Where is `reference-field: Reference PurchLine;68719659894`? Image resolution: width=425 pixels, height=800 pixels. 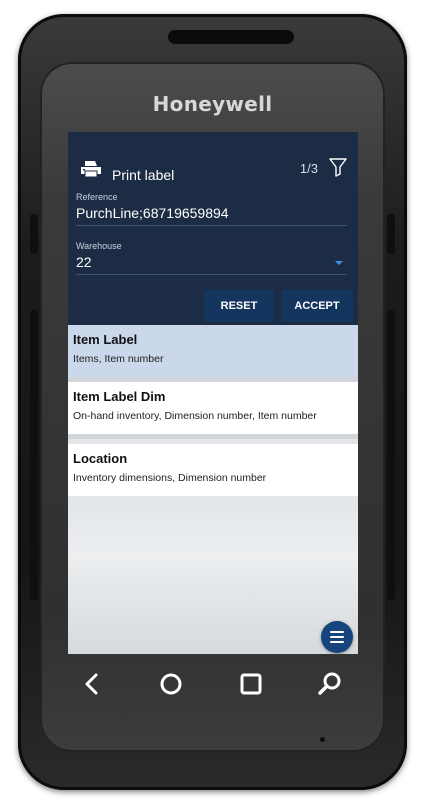 reference-field: Reference PurchLine;68719659894 is located at coordinates (211, 209).